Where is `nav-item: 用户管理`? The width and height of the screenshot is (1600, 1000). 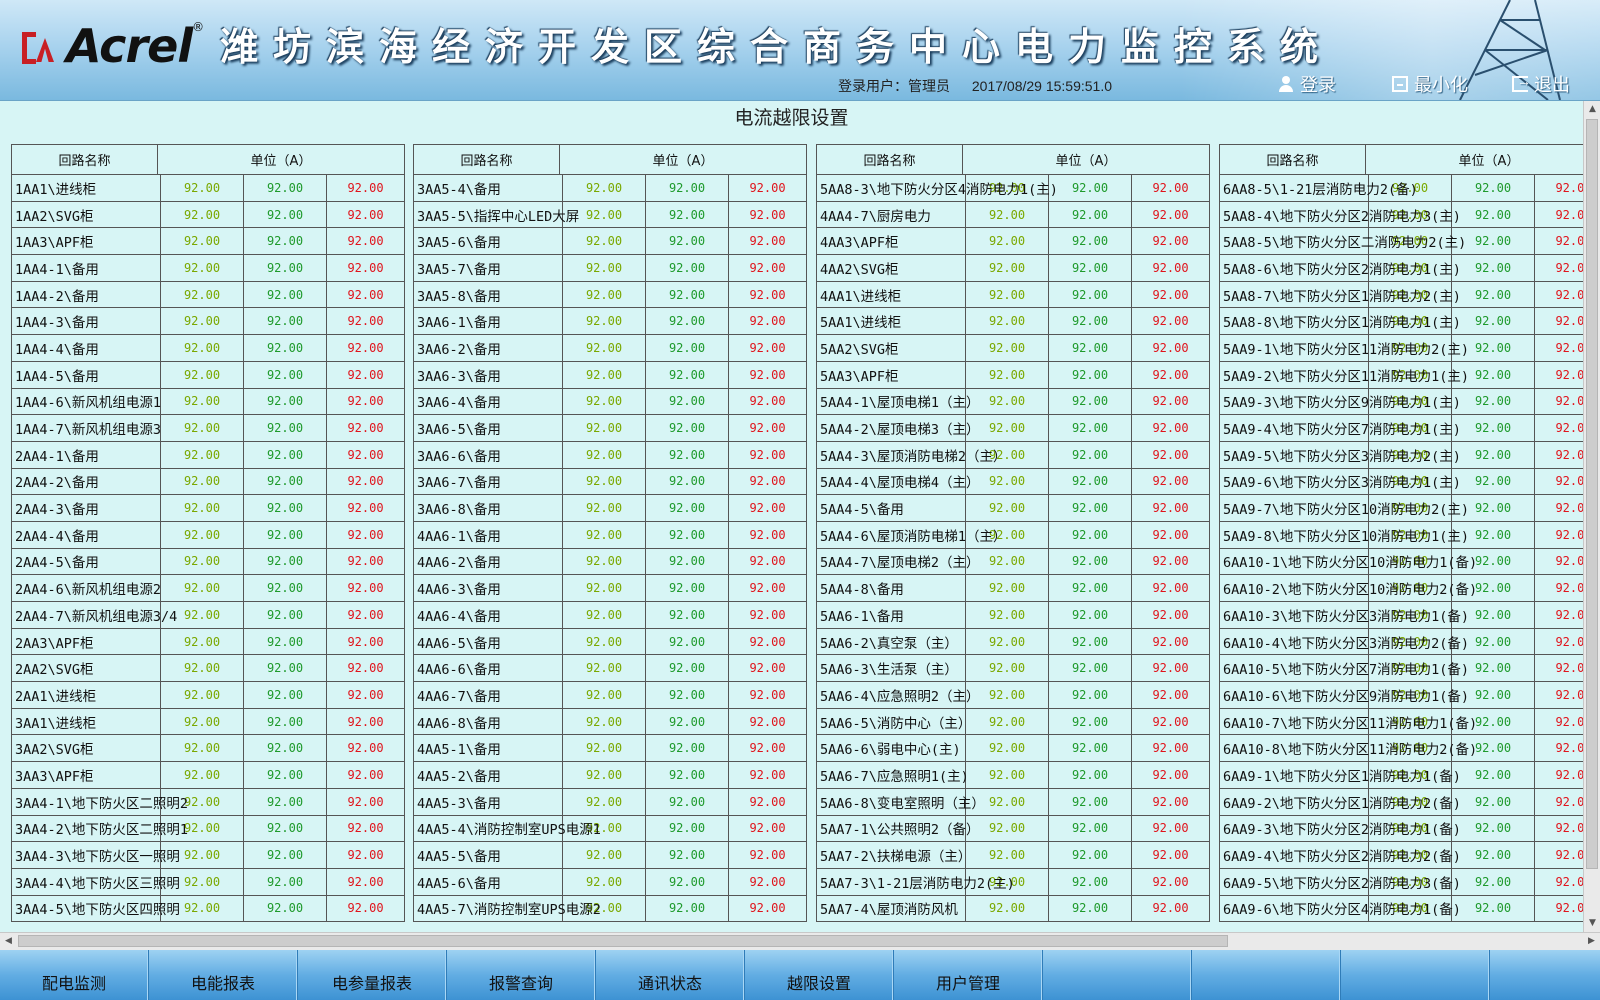 nav-item: 用户管理 is located at coordinates (968, 975).